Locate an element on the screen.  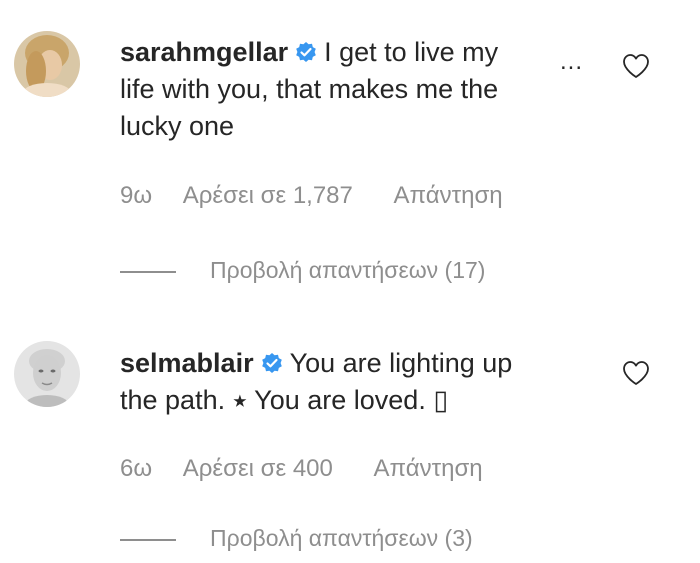
comment-username: sarahmgellar is located at coordinates (204, 52).